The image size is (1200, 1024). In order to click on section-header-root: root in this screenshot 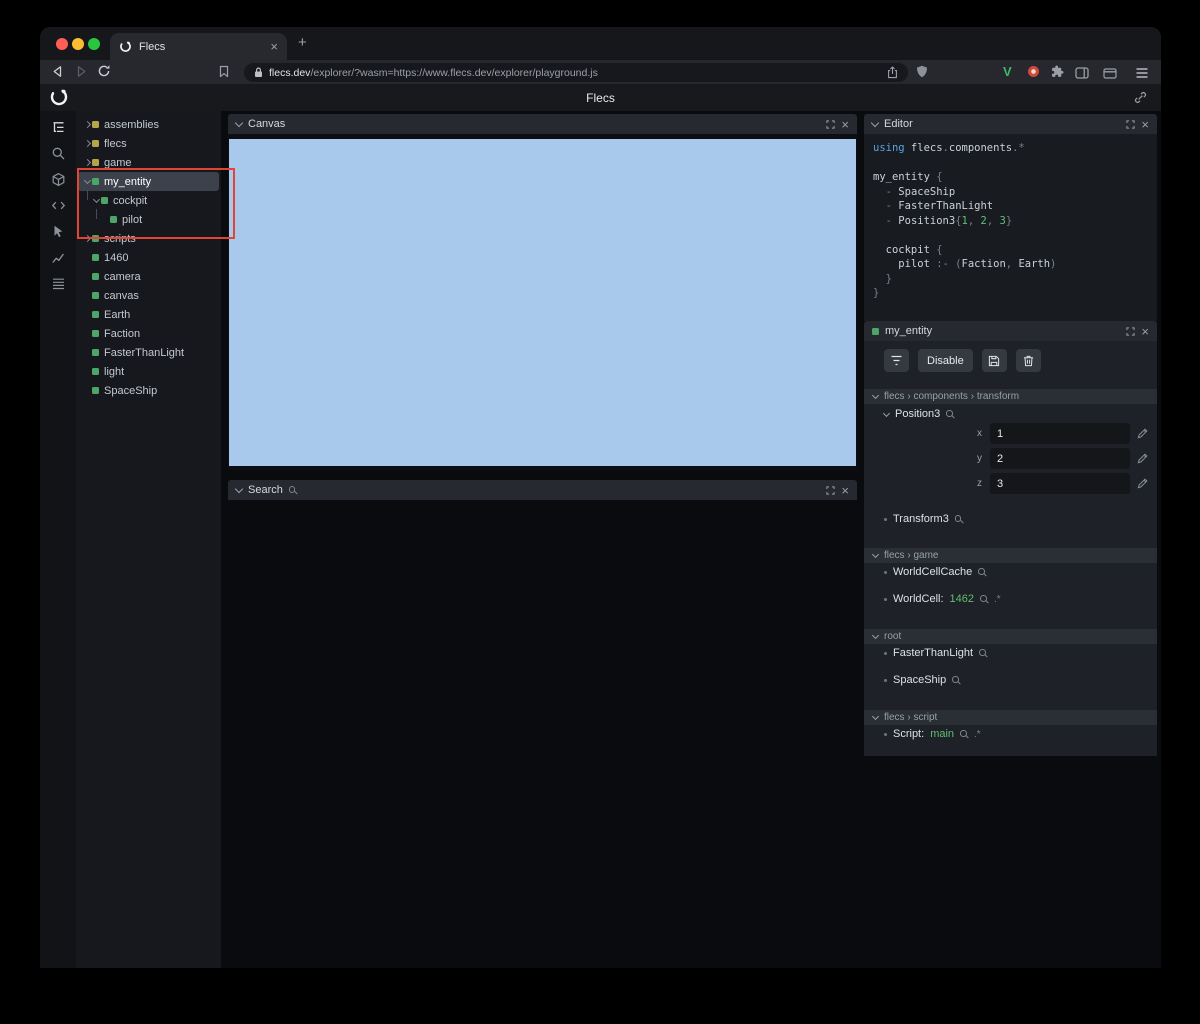, I will do `click(1010, 636)`.